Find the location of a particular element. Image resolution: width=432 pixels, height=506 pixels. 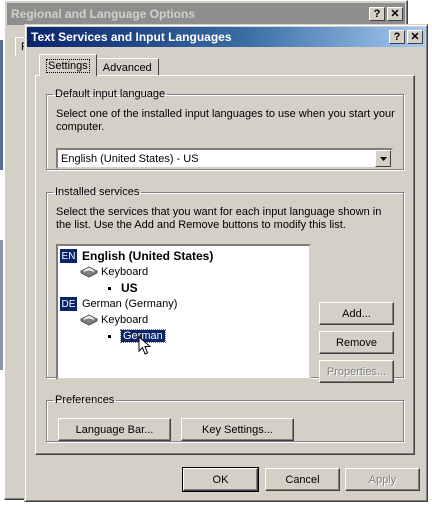

dialog-title: Text Services and Input Languages is located at coordinates (131, 37).